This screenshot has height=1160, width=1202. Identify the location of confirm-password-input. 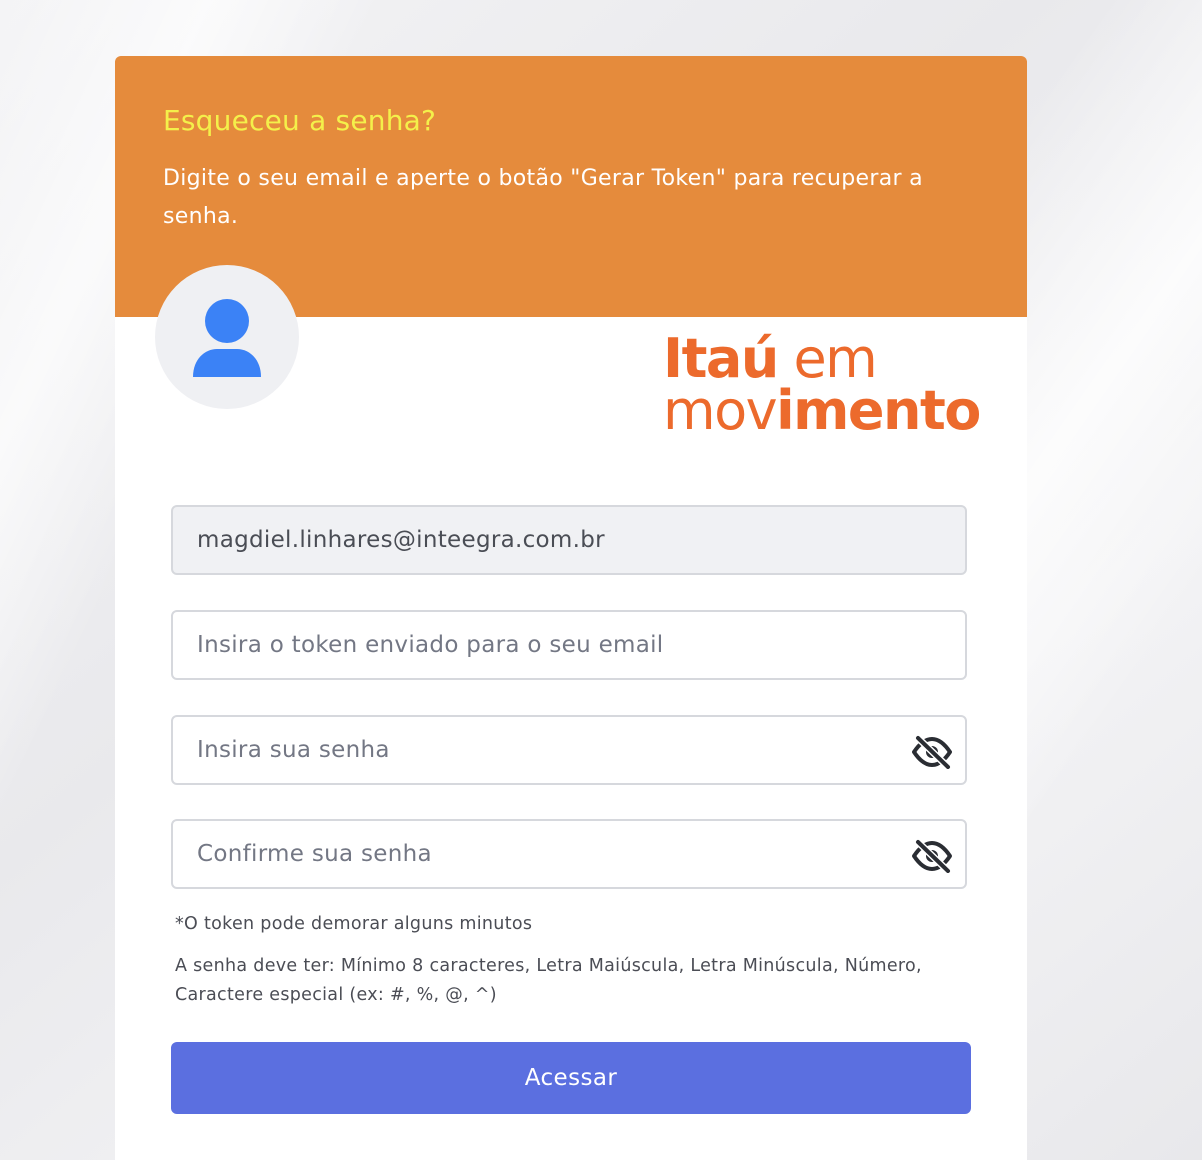
(569, 854).